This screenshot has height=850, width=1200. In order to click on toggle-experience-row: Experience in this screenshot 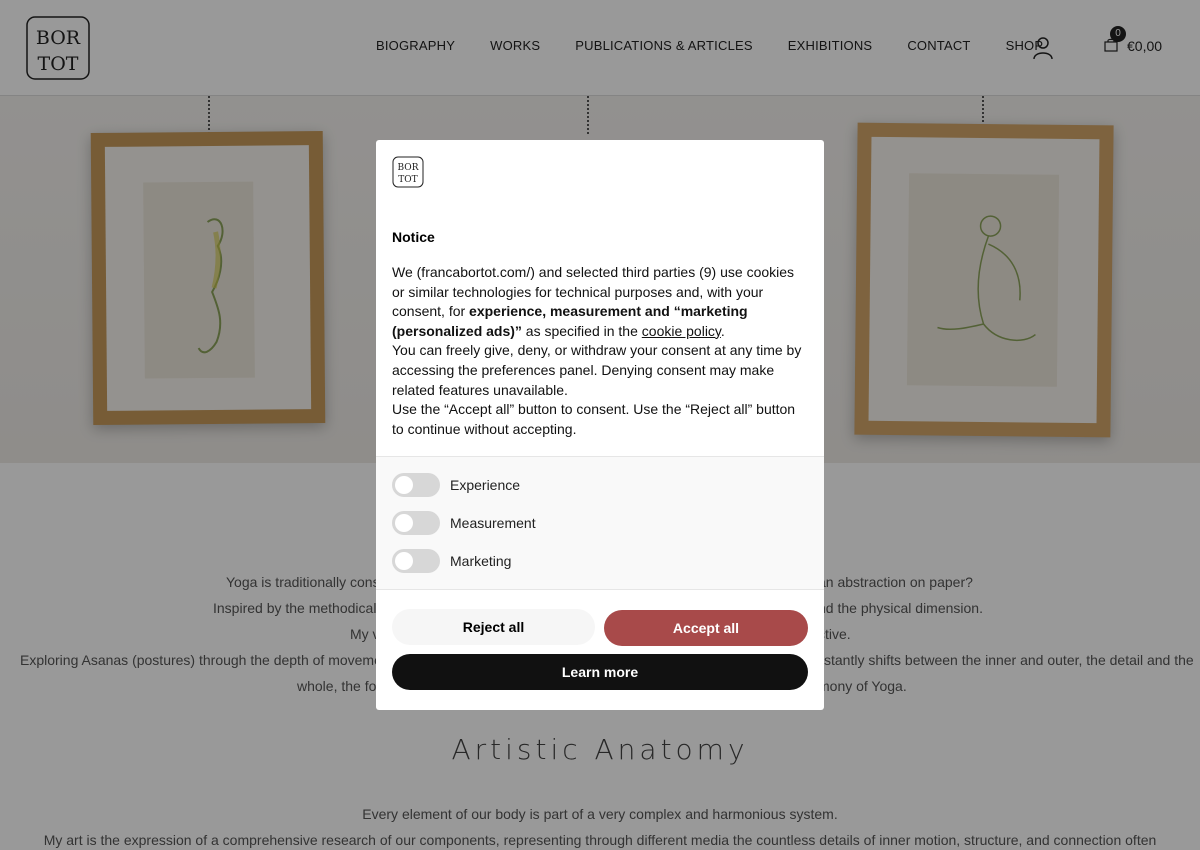, I will do `click(456, 485)`.